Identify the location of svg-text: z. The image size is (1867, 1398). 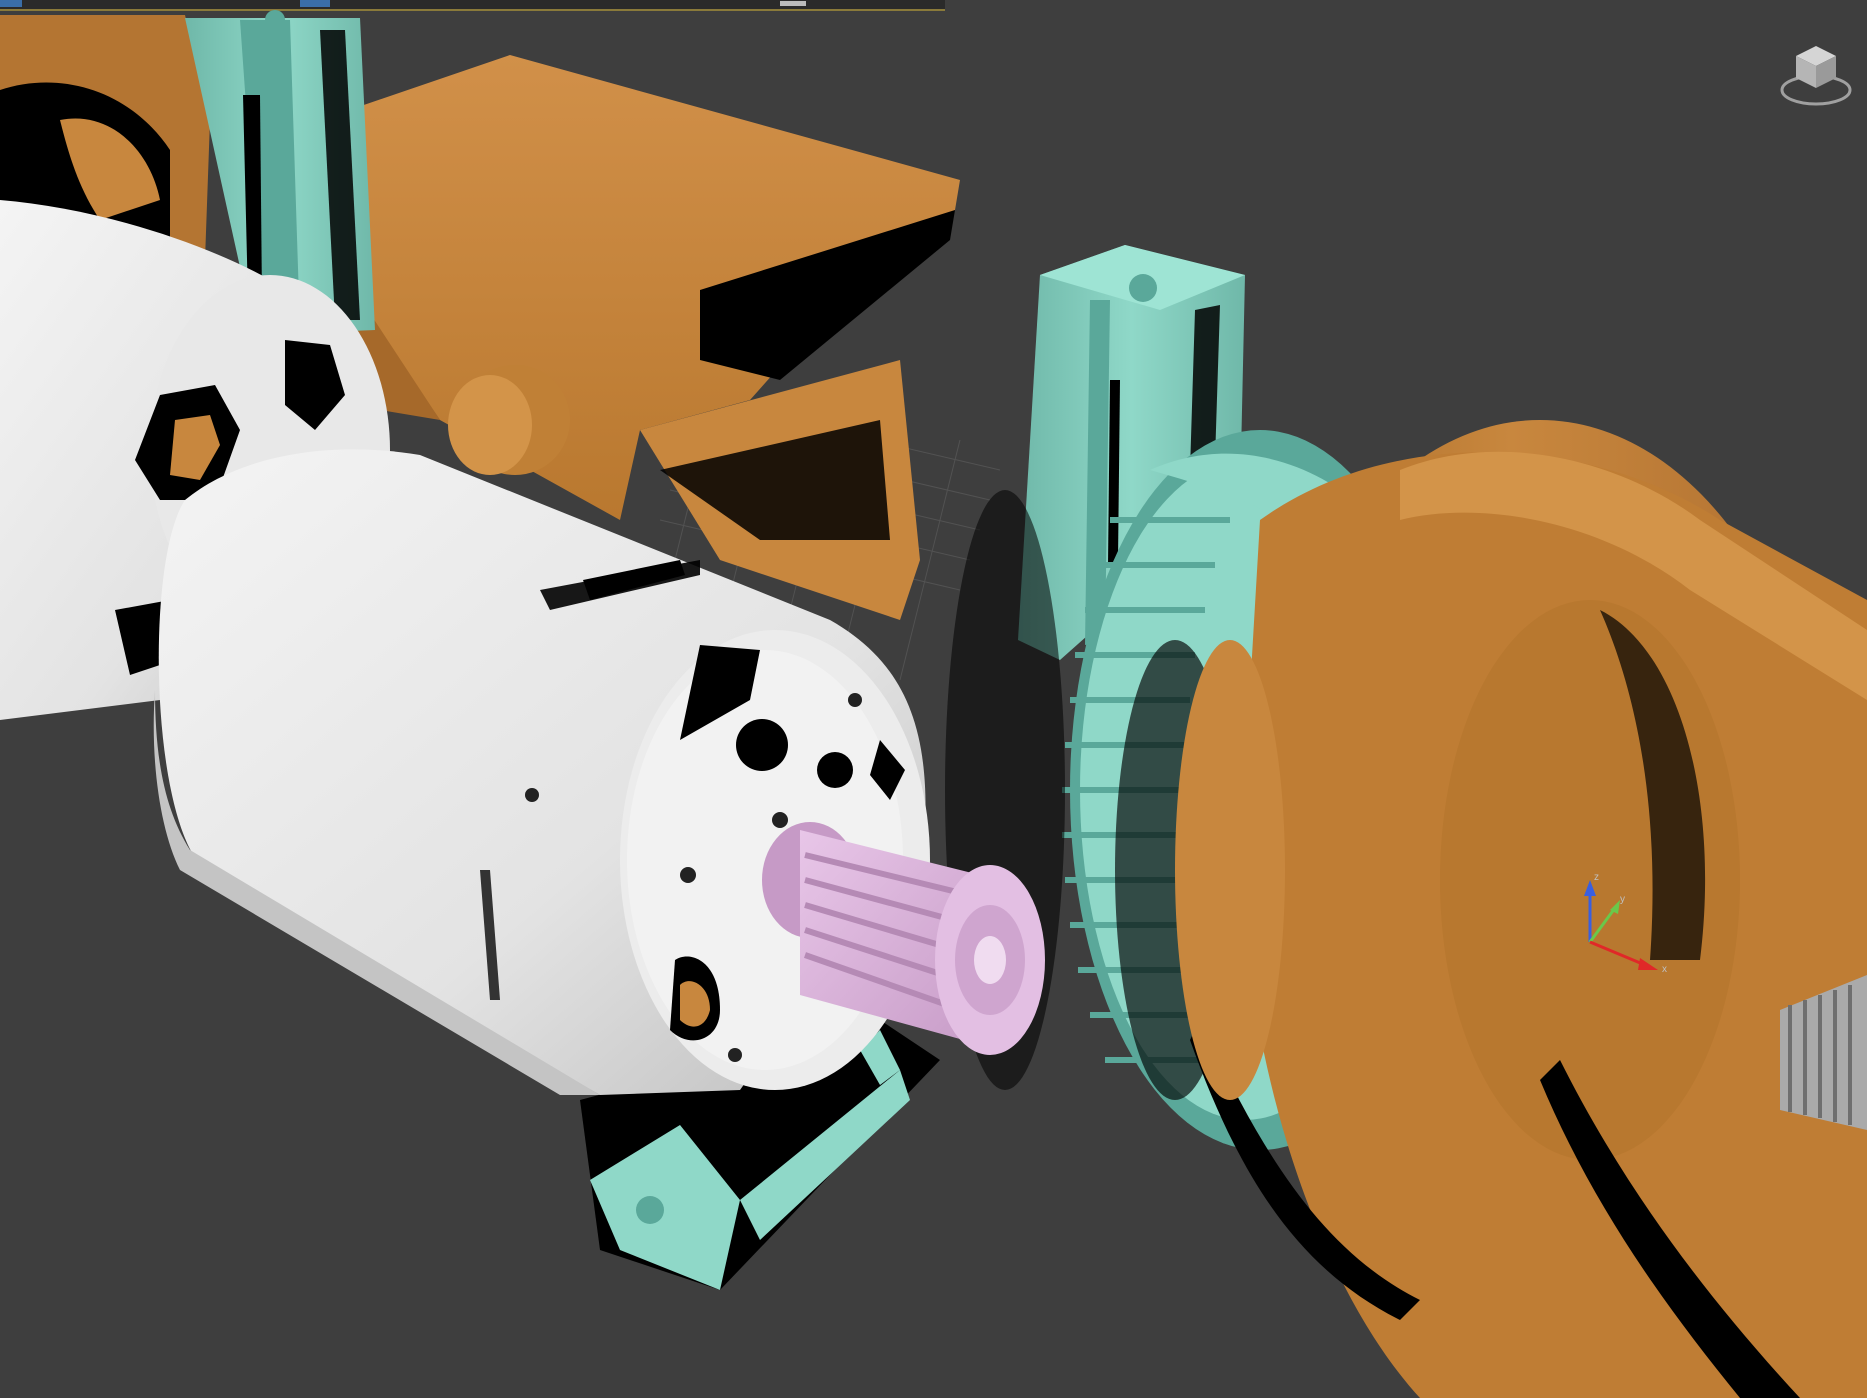
(1596, 877).